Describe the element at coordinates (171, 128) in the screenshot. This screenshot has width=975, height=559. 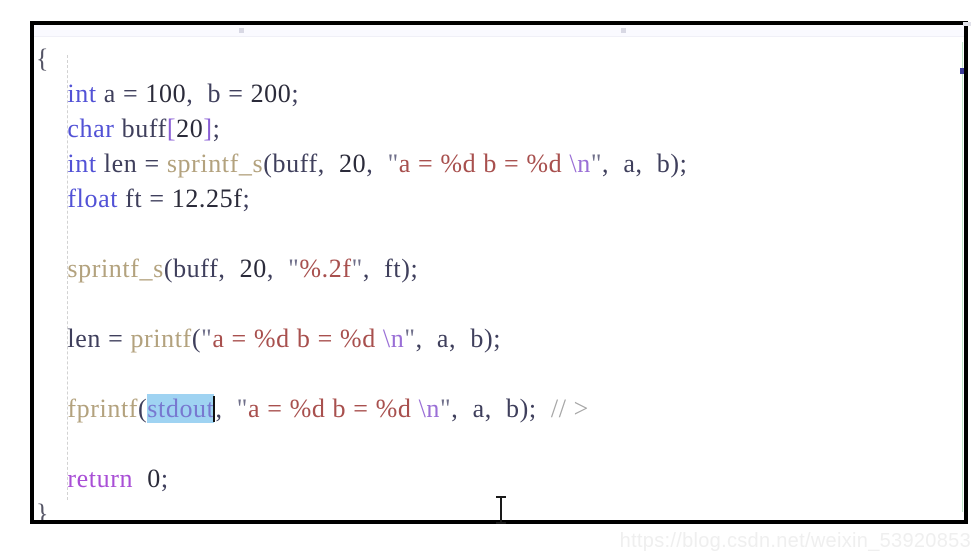
I see `code-token: [` at that location.